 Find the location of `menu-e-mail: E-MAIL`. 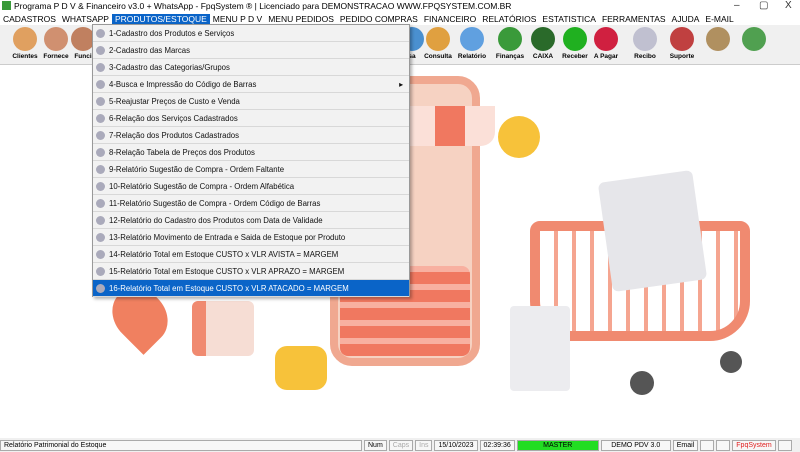

menu-e-mail: E-MAIL is located at coordinates (719, 19).